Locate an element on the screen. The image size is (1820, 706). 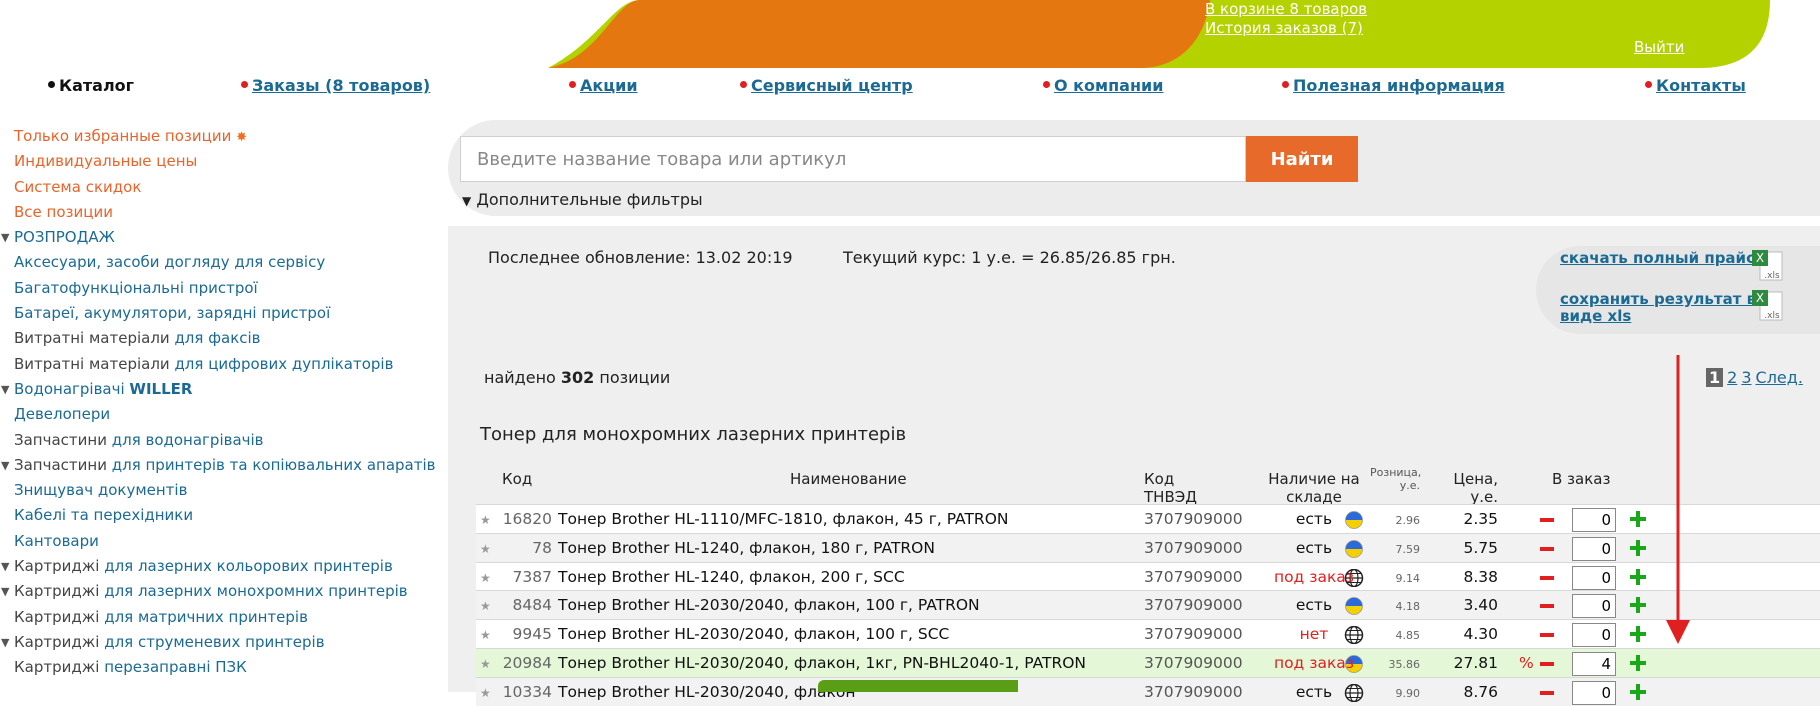
category-label: Багатофункціональні пристрої is located at coordinates (136, 288).